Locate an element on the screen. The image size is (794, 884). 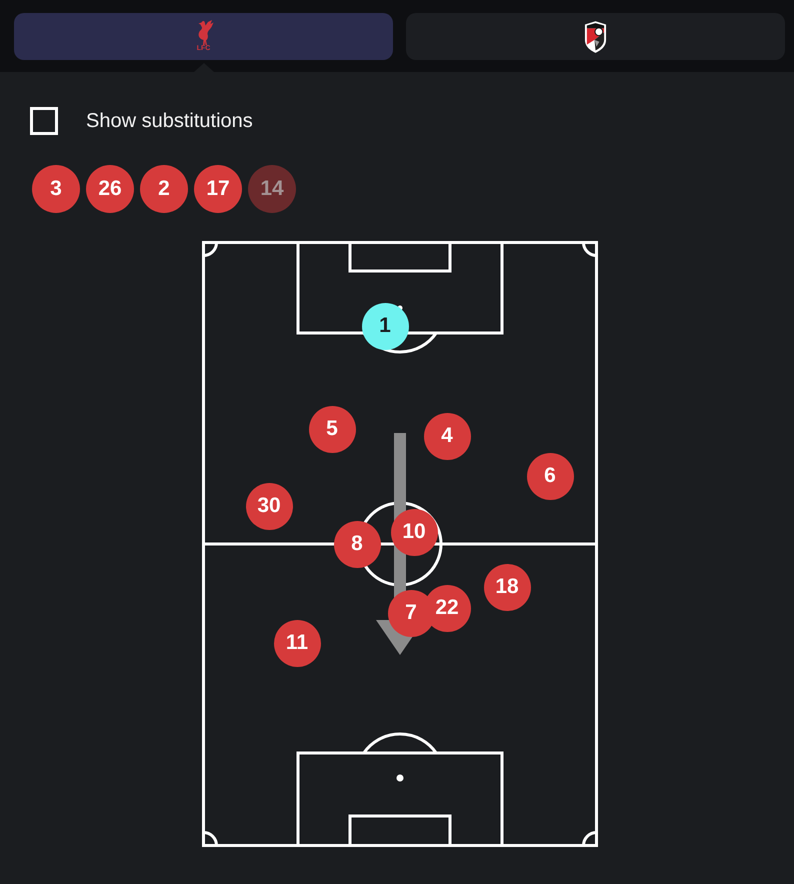
player-marker: 5 is located at coordinates (332, 429).